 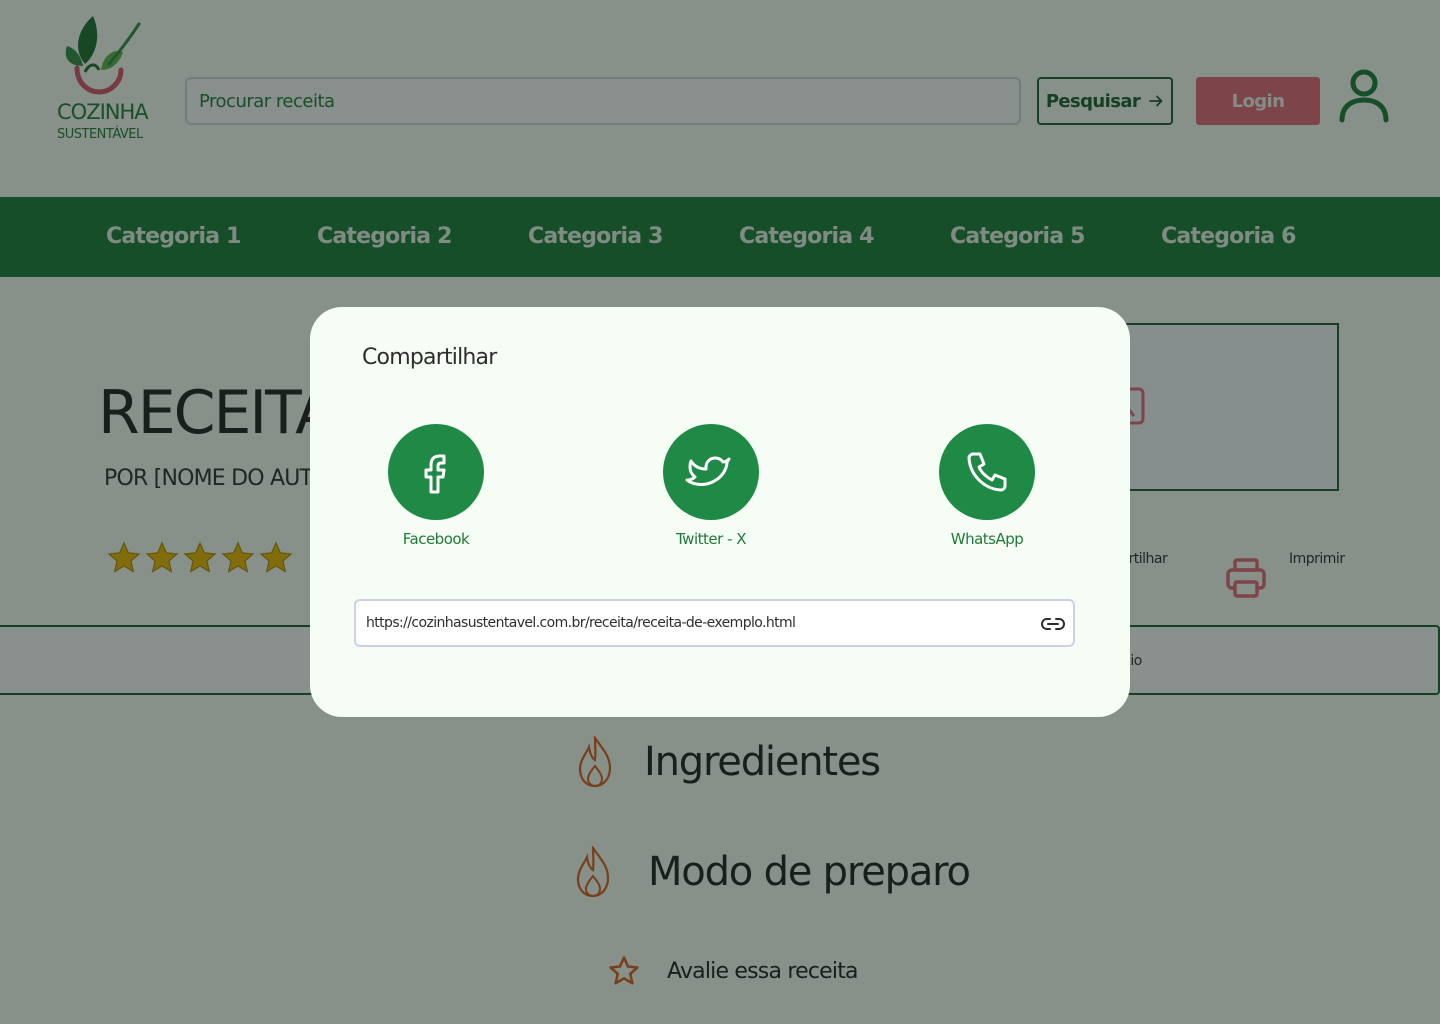 I want to click on share-whatsapp: WhatsApp, so click(x=987, y=486).